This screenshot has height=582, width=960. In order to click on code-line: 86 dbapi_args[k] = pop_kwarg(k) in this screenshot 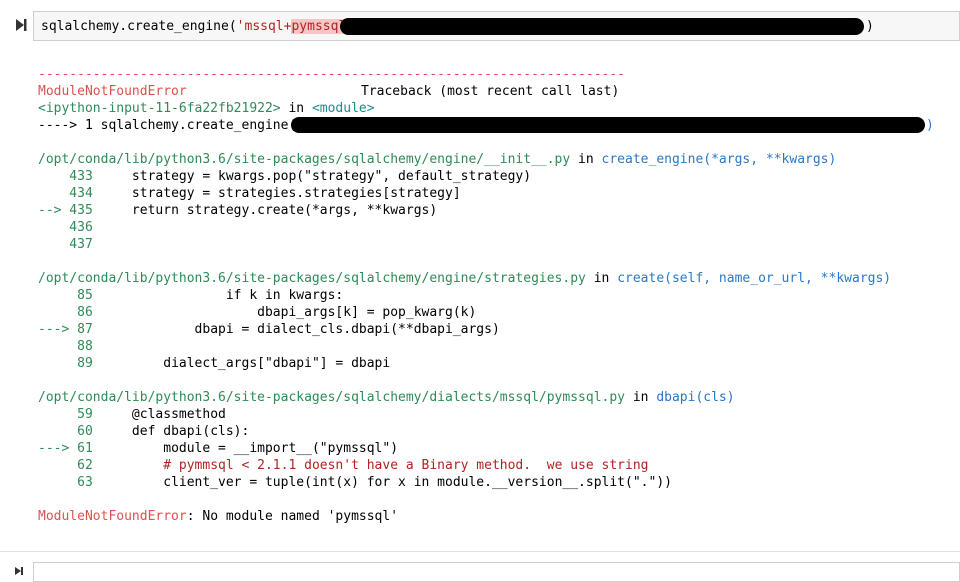, I will do `click(257, 312)`.